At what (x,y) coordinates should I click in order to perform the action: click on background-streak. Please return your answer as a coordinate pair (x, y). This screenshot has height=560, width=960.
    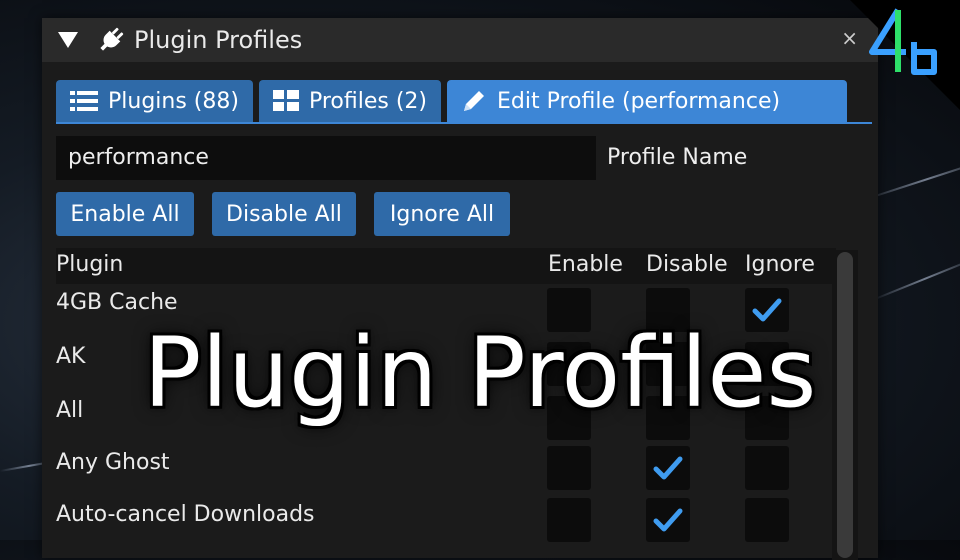
    Looking at the image, I should click on (914, 278).